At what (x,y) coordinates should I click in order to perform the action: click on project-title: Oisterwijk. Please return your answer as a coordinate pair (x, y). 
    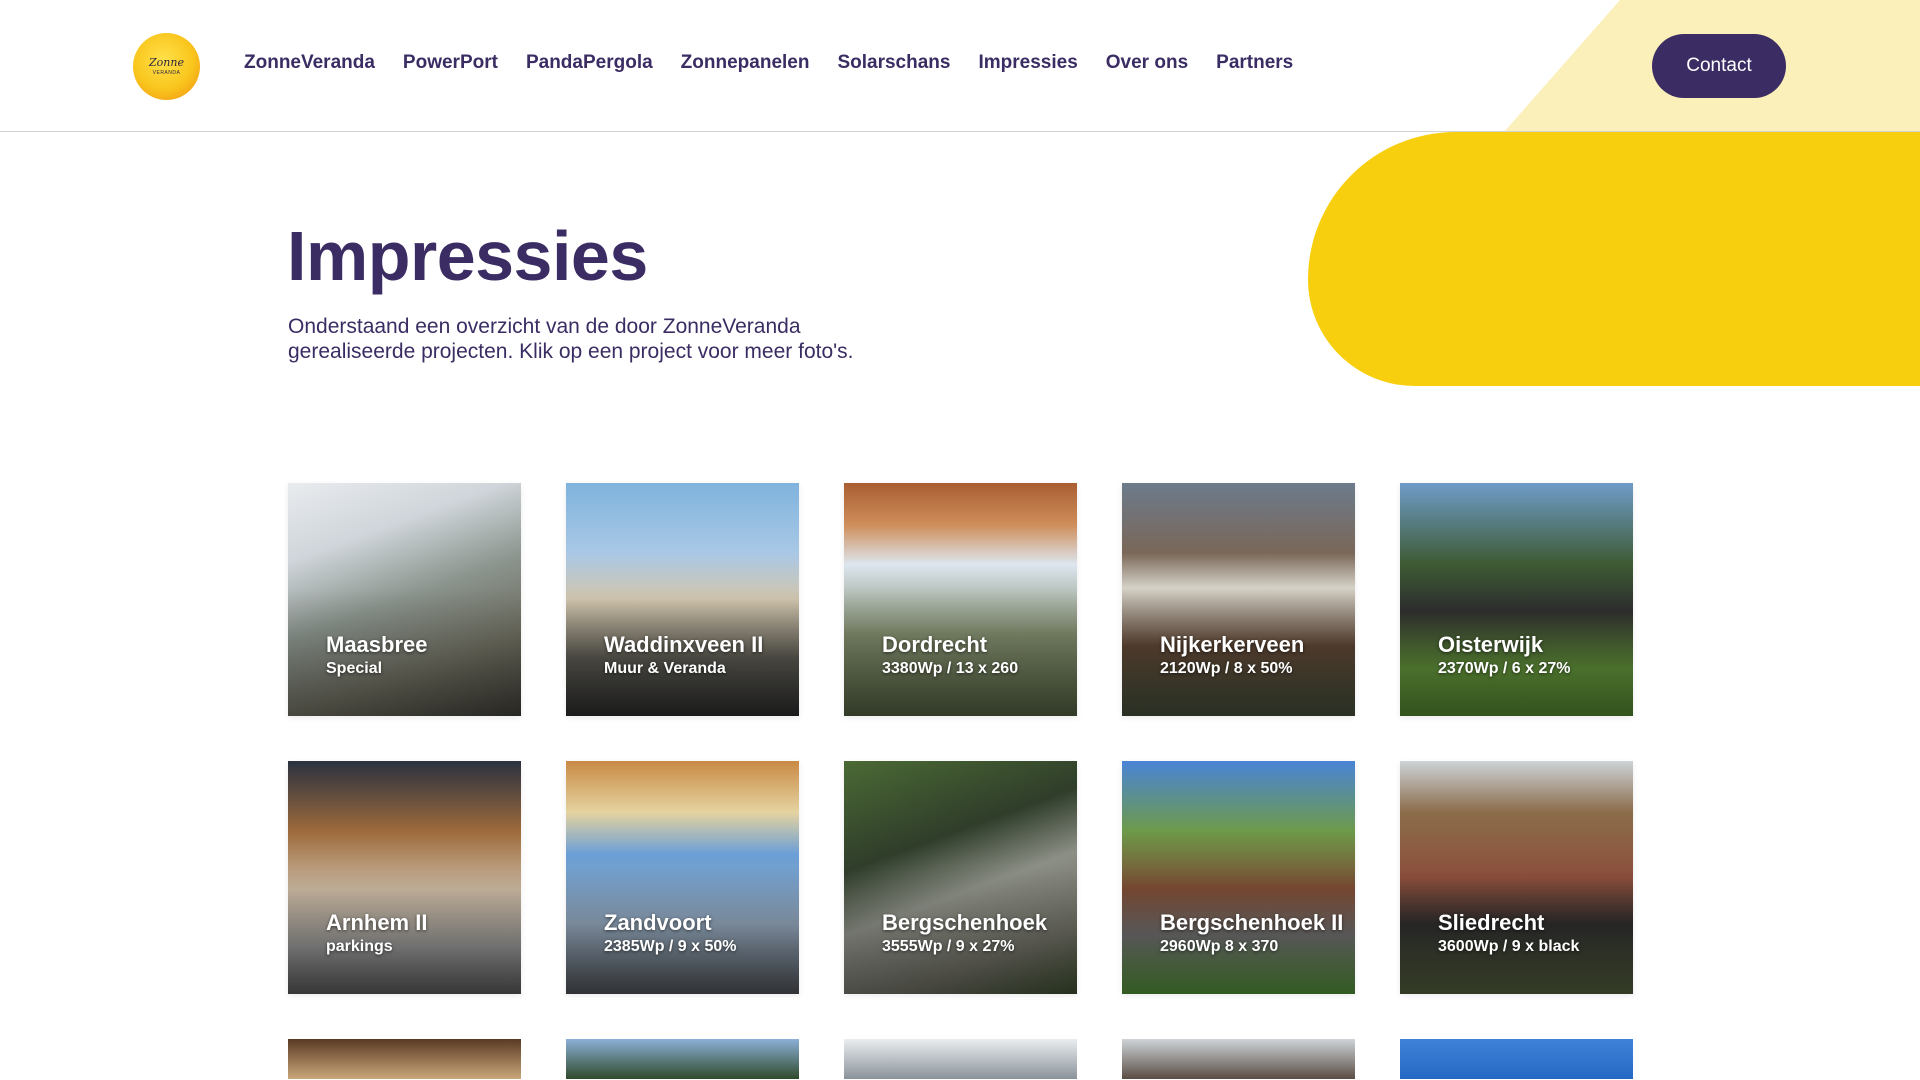
    Looking at the image, I should click on (1491, 644).